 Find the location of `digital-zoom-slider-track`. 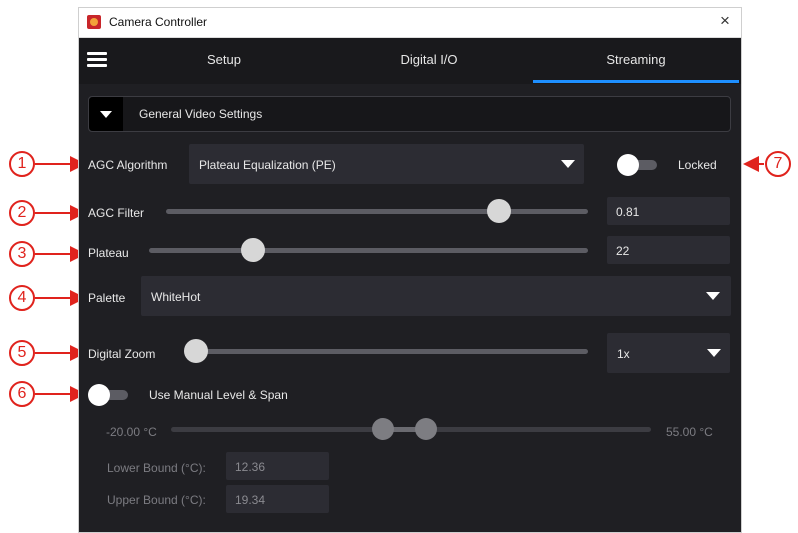

digital-zoom-slider-track is located at coordinates (386, 351).